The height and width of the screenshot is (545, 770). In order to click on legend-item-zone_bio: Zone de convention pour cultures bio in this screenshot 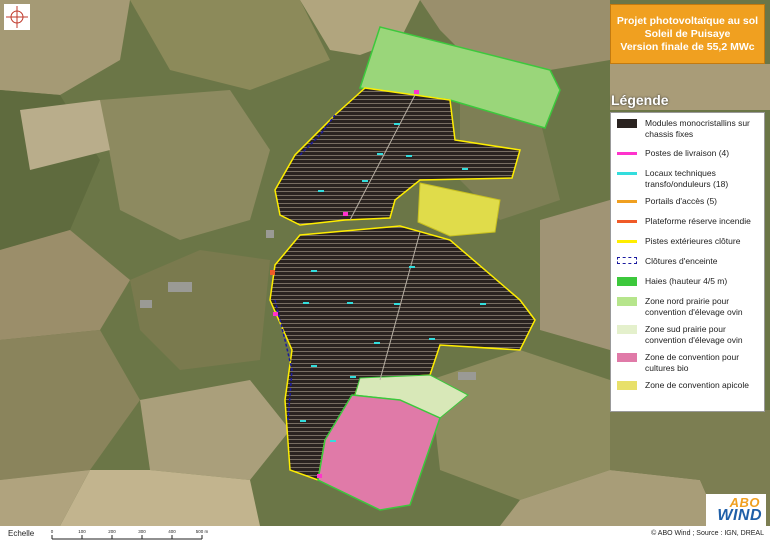, I will do `click(688, 366)`.